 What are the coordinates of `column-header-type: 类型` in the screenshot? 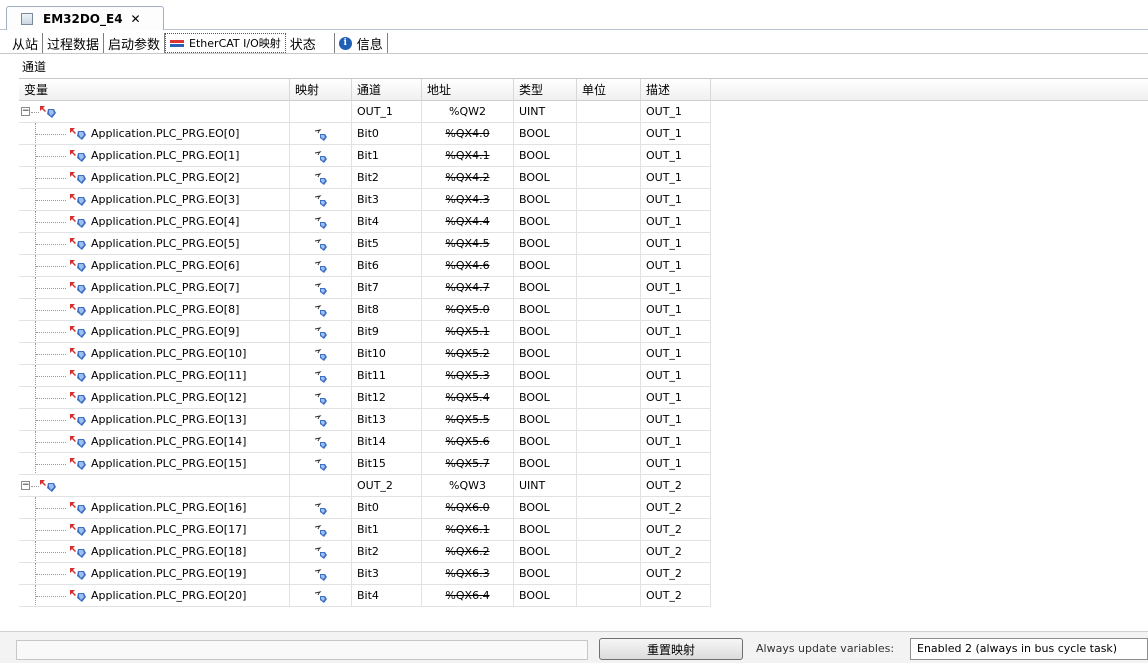 It's located at (545, 90).